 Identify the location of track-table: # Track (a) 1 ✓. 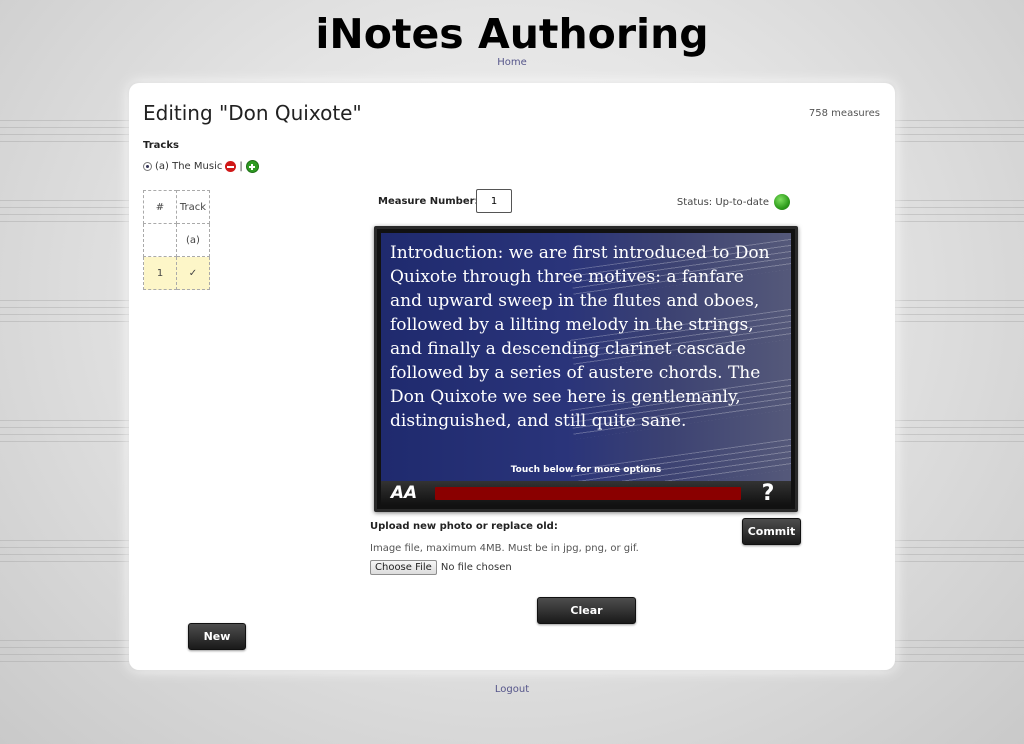
(176, 240).